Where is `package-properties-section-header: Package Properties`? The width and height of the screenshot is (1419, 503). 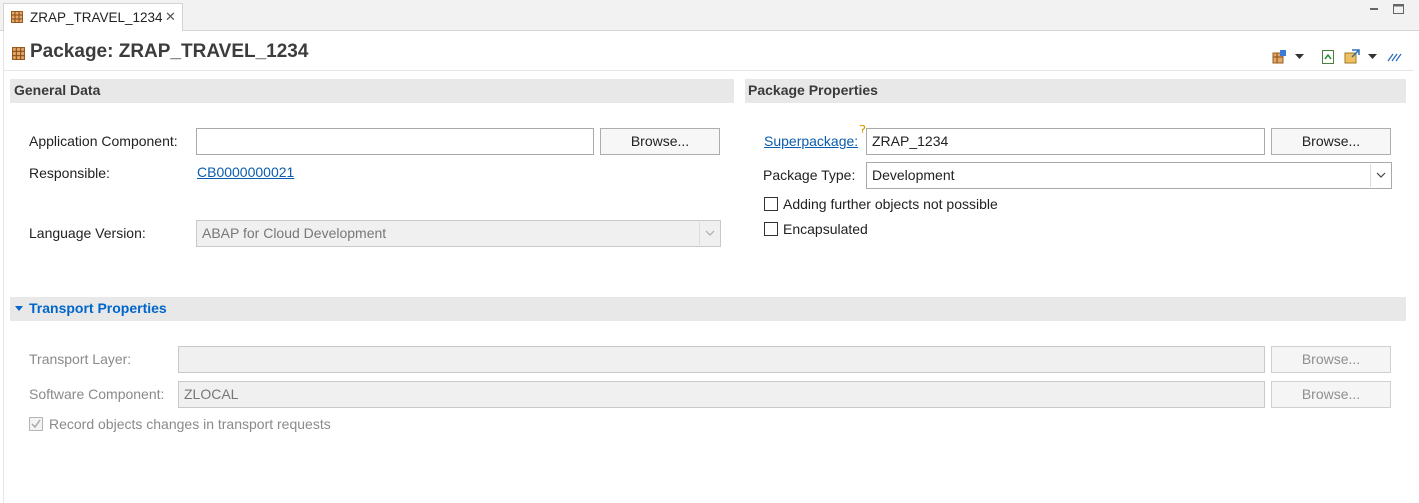 package-properties-section-header: Package Properties is located at coordinates (1075, 91).